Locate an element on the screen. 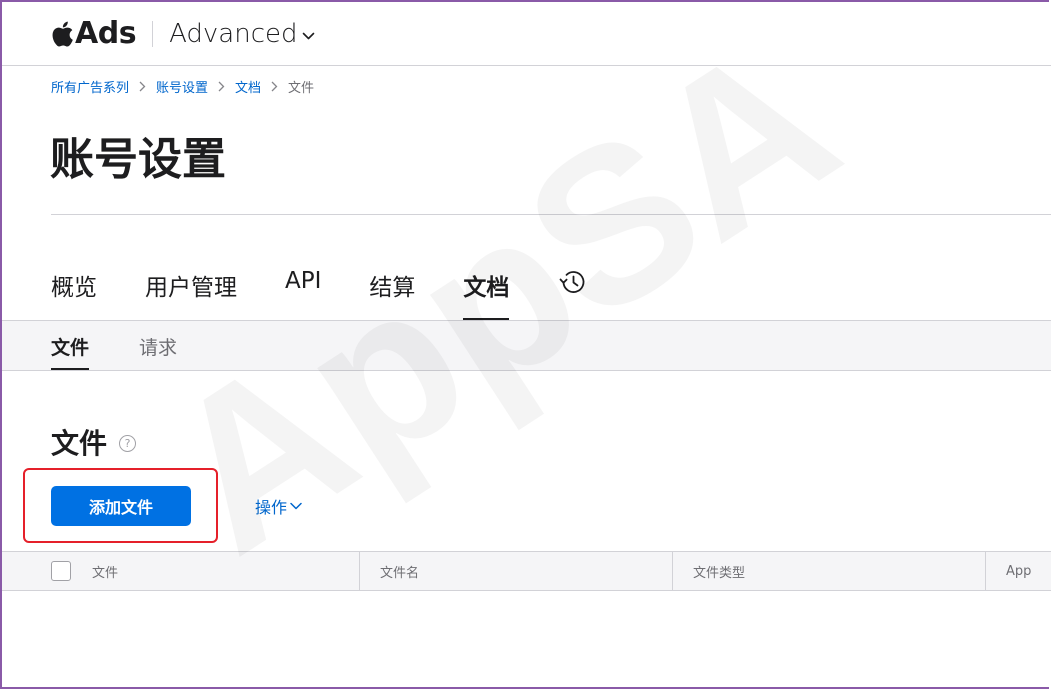  tab-billing: 结算 is located at coordinates (392, 291).